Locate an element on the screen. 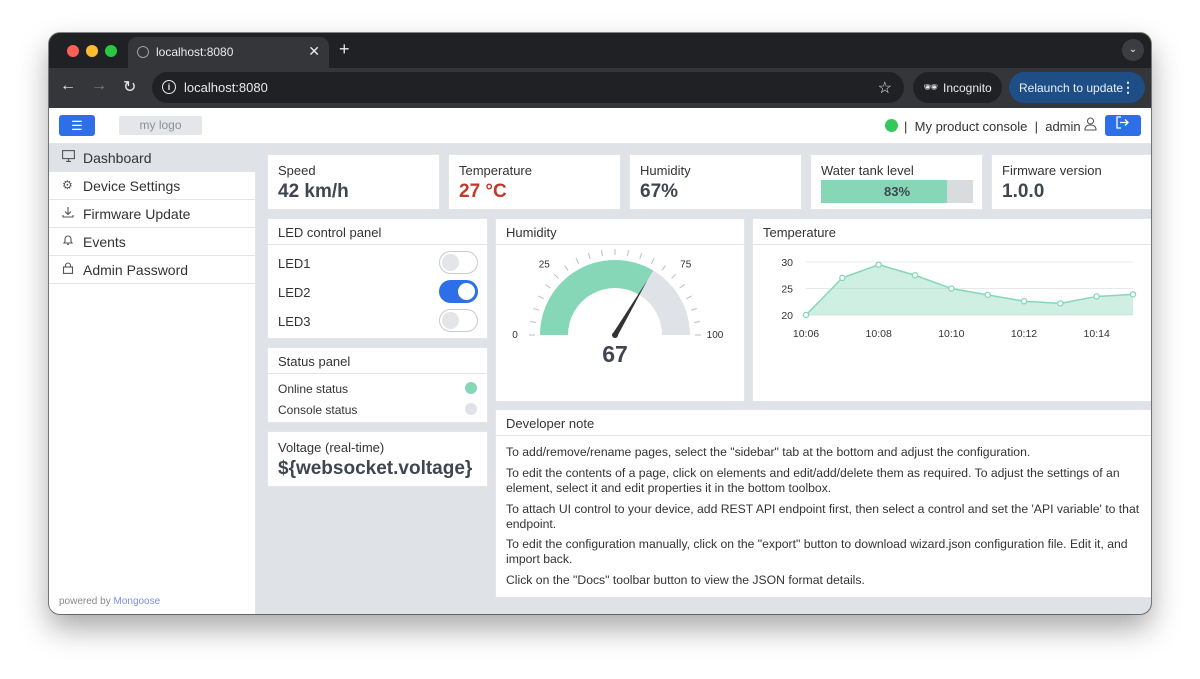 Image resolution: width=1200 pixels, height=679 pixels. minimize-window-button is located at coordinates (92, 51).